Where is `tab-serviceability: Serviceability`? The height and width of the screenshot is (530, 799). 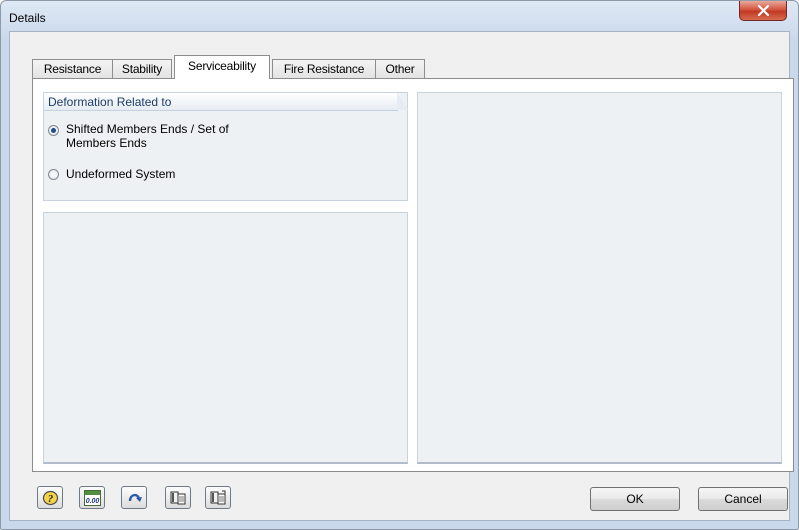 tab-serviceability: Serviceability is located at coordinates (222, 67).